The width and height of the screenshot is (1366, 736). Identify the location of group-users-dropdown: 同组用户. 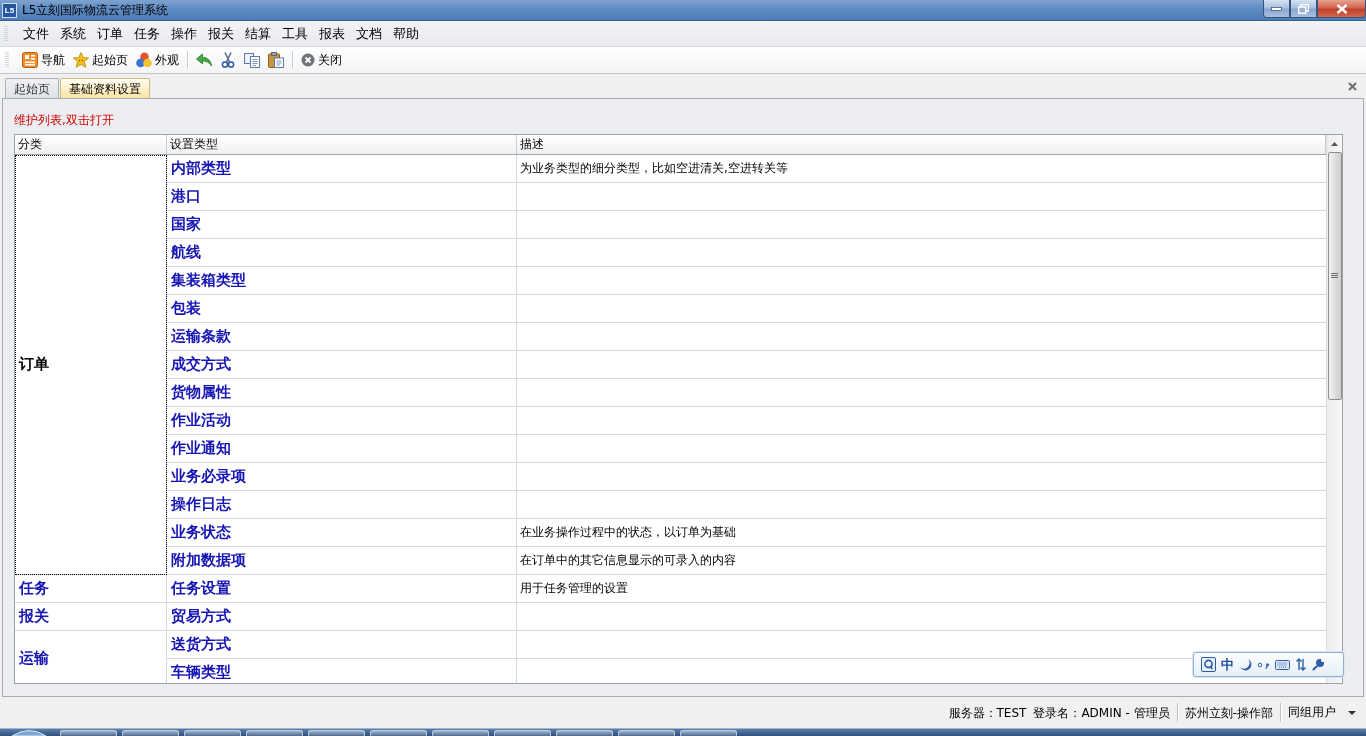
(1322, 712).